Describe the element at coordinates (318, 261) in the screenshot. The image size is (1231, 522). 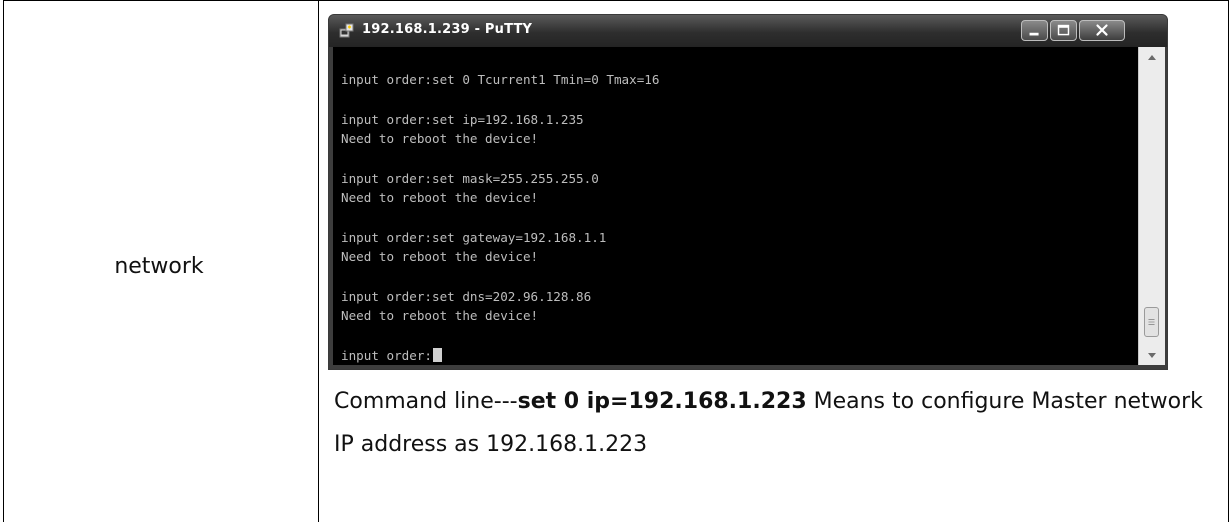
I see `table-column-divider` at that location.